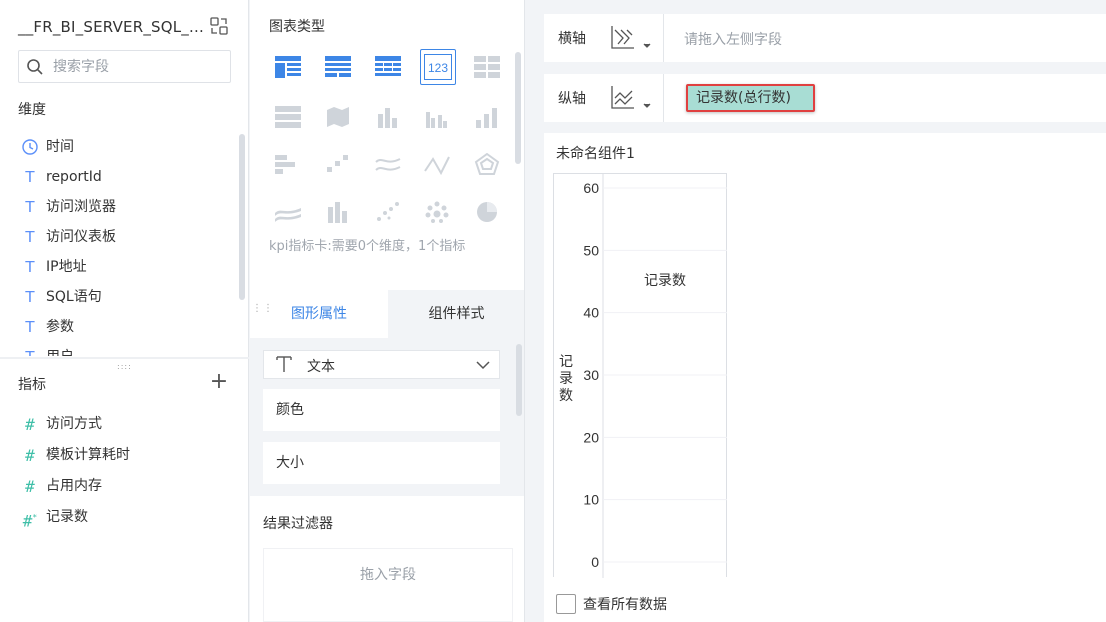  Describe the element at coordinates (124, 517) in the screenshot. I see `measure-item: #* 记录数` at that location.